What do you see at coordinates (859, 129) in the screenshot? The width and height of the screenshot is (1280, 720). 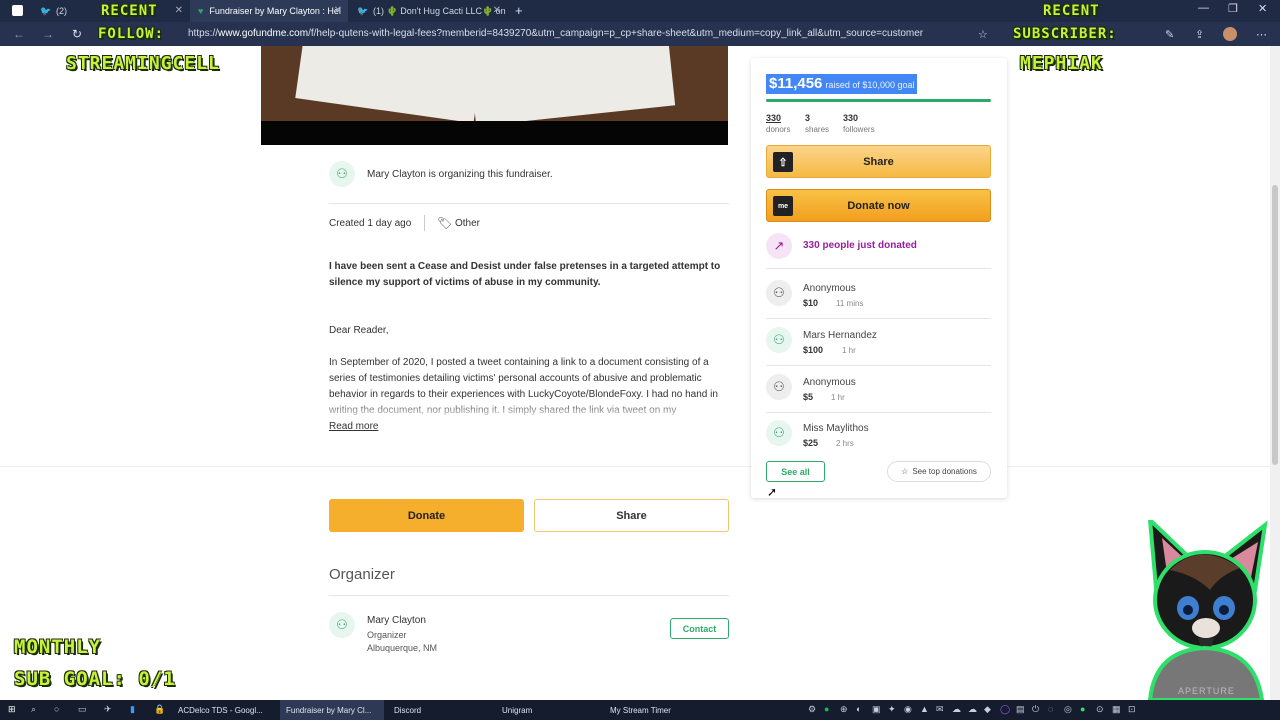 I see `stat-followers-label: followers` at bounding box center [859, 129].